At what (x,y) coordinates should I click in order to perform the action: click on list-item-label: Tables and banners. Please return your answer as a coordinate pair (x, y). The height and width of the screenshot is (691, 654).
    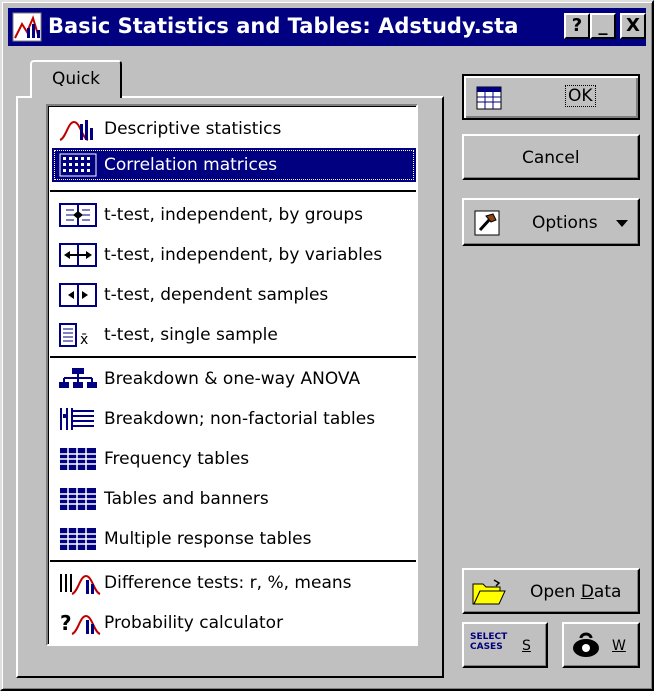
    Looking at the image, I should click on (186, 499).